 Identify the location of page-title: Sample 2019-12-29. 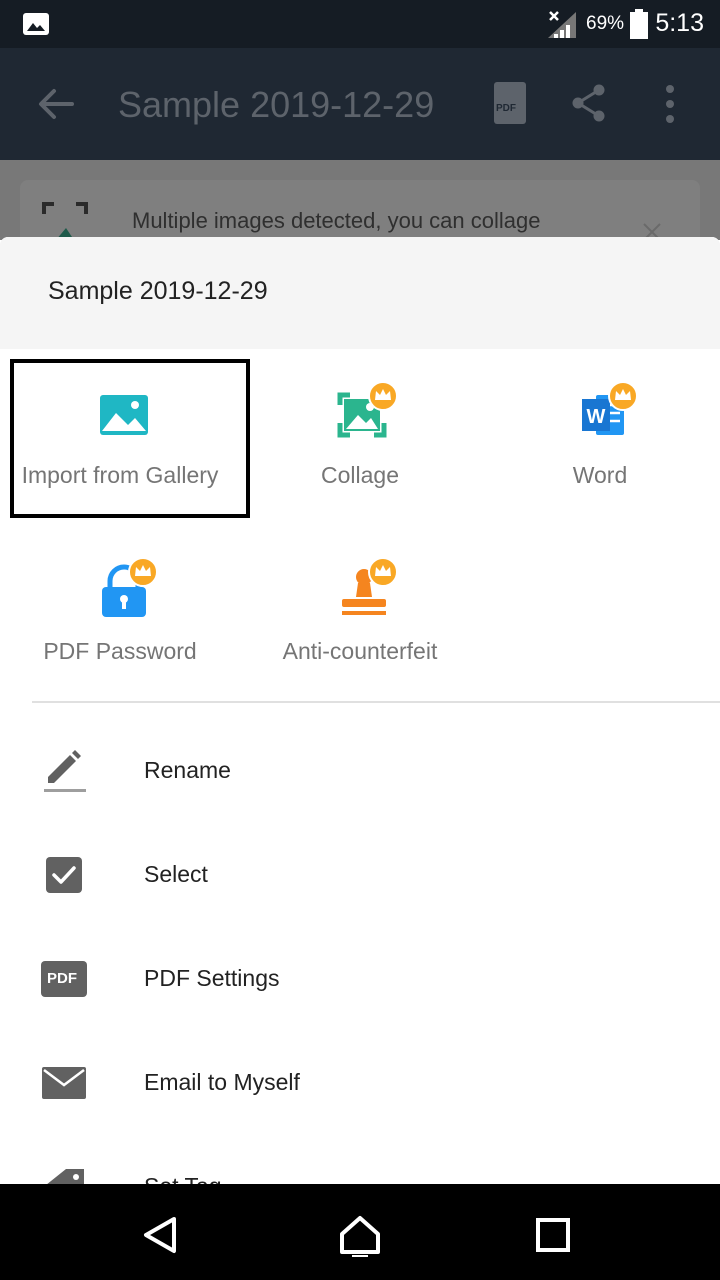
(276, 104).